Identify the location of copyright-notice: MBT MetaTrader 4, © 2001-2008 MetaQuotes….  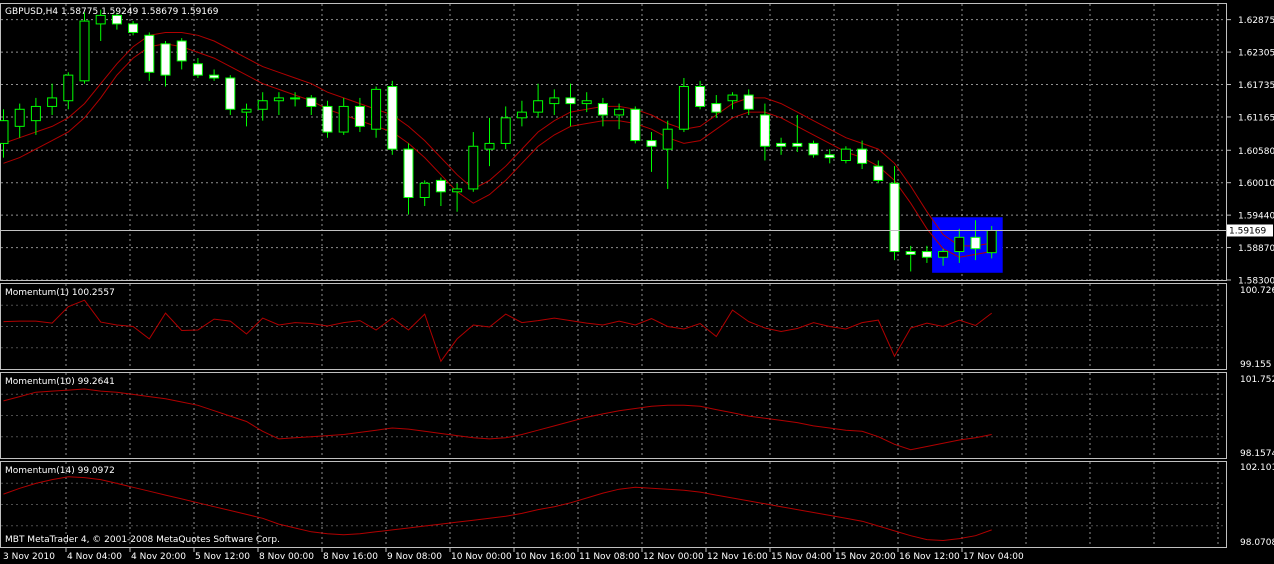
(142, 540).